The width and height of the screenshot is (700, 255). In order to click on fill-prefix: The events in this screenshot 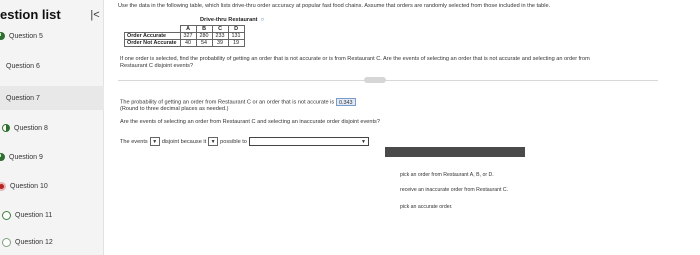, I will do `click(134, 141)`.